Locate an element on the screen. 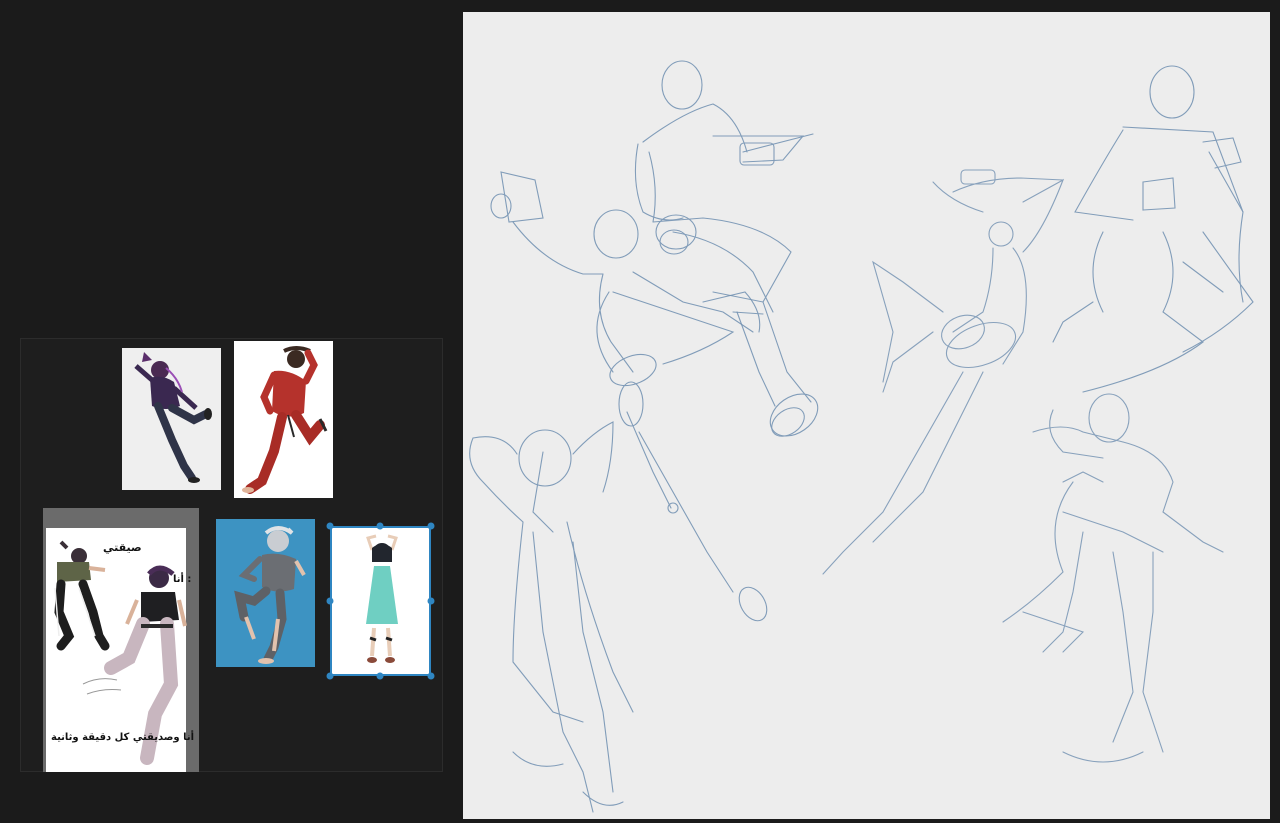 The height and width of the screenshot is (823, 1280). sketch-figure-kicking is located at coordinates (943, 372).